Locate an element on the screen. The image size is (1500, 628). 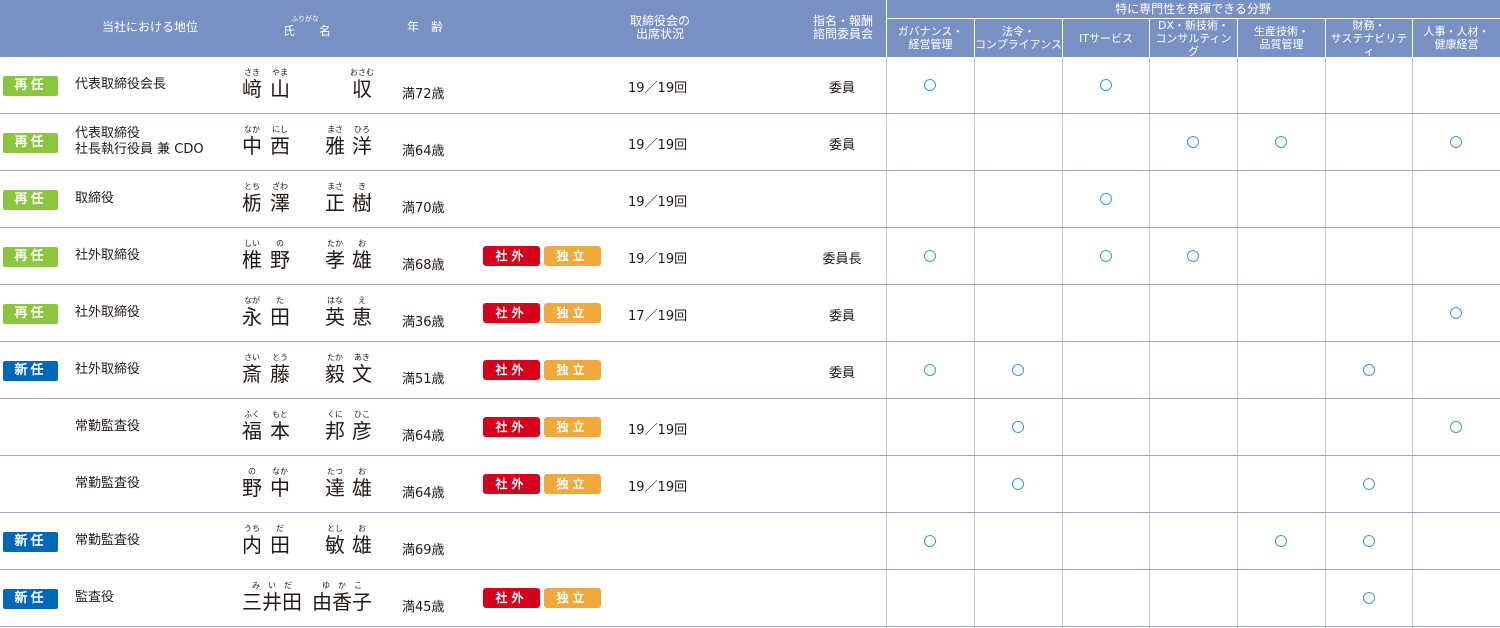
name-ruby: もと is located at coordinates (280, 414).